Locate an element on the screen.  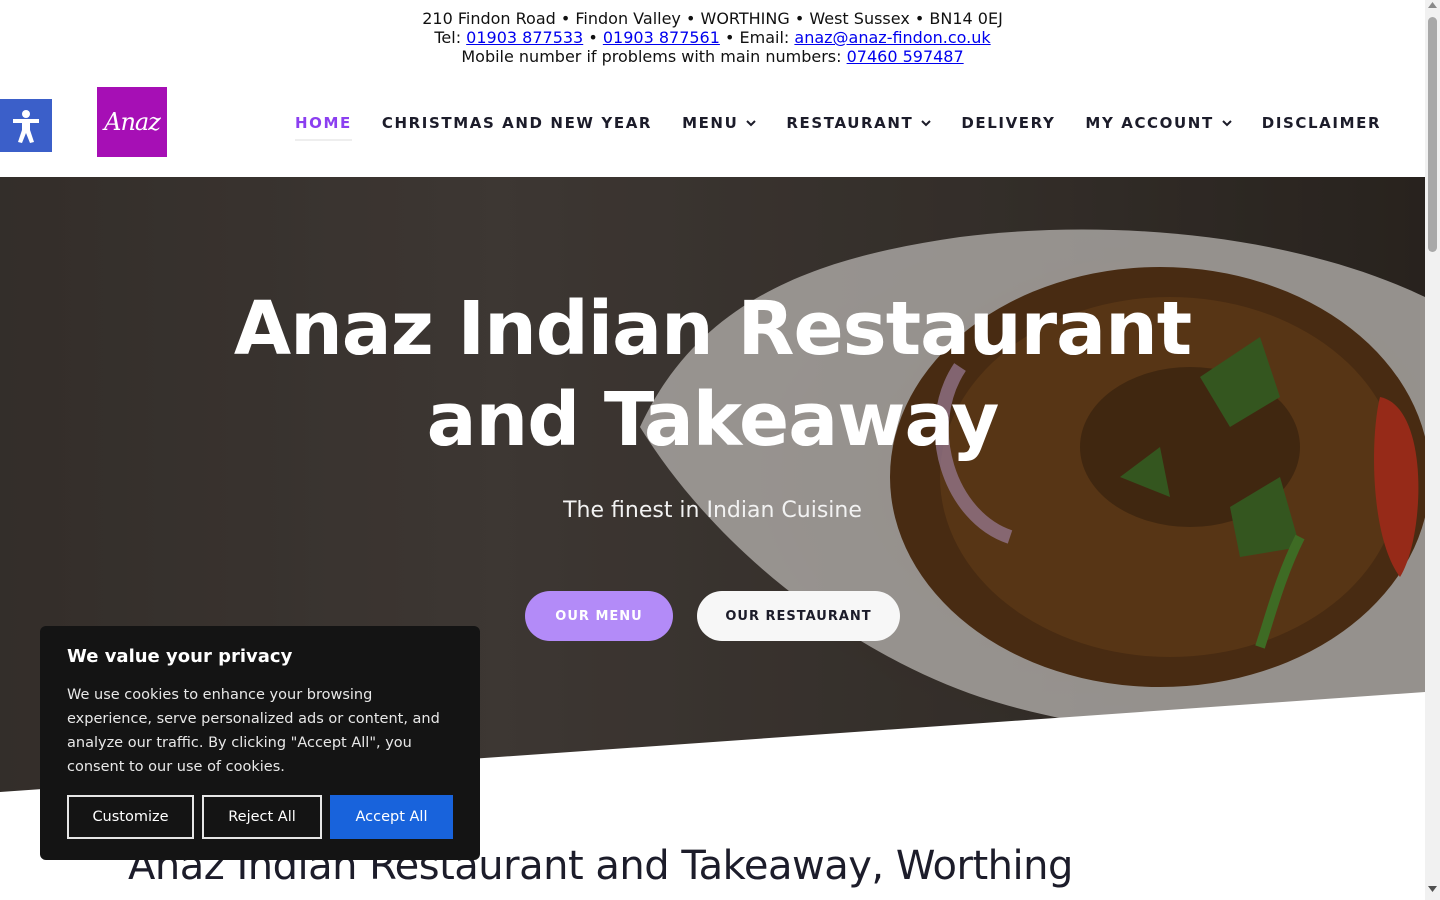
hero-title-line-2: and Takeaway is located at coordinates (713, 420).